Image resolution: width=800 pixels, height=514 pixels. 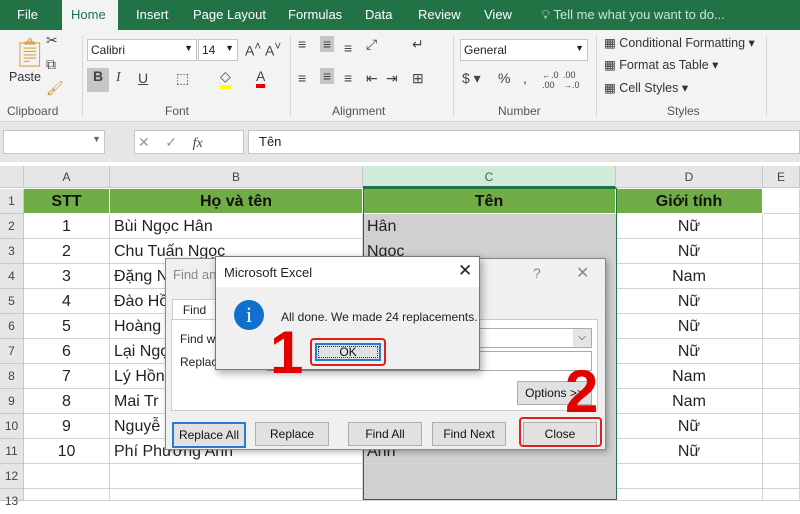 What do you see at coordinates (550, 80) in the screenshot?
I see `increase-decimal-icon: ←.0.00` at bounding box center [550, 80].